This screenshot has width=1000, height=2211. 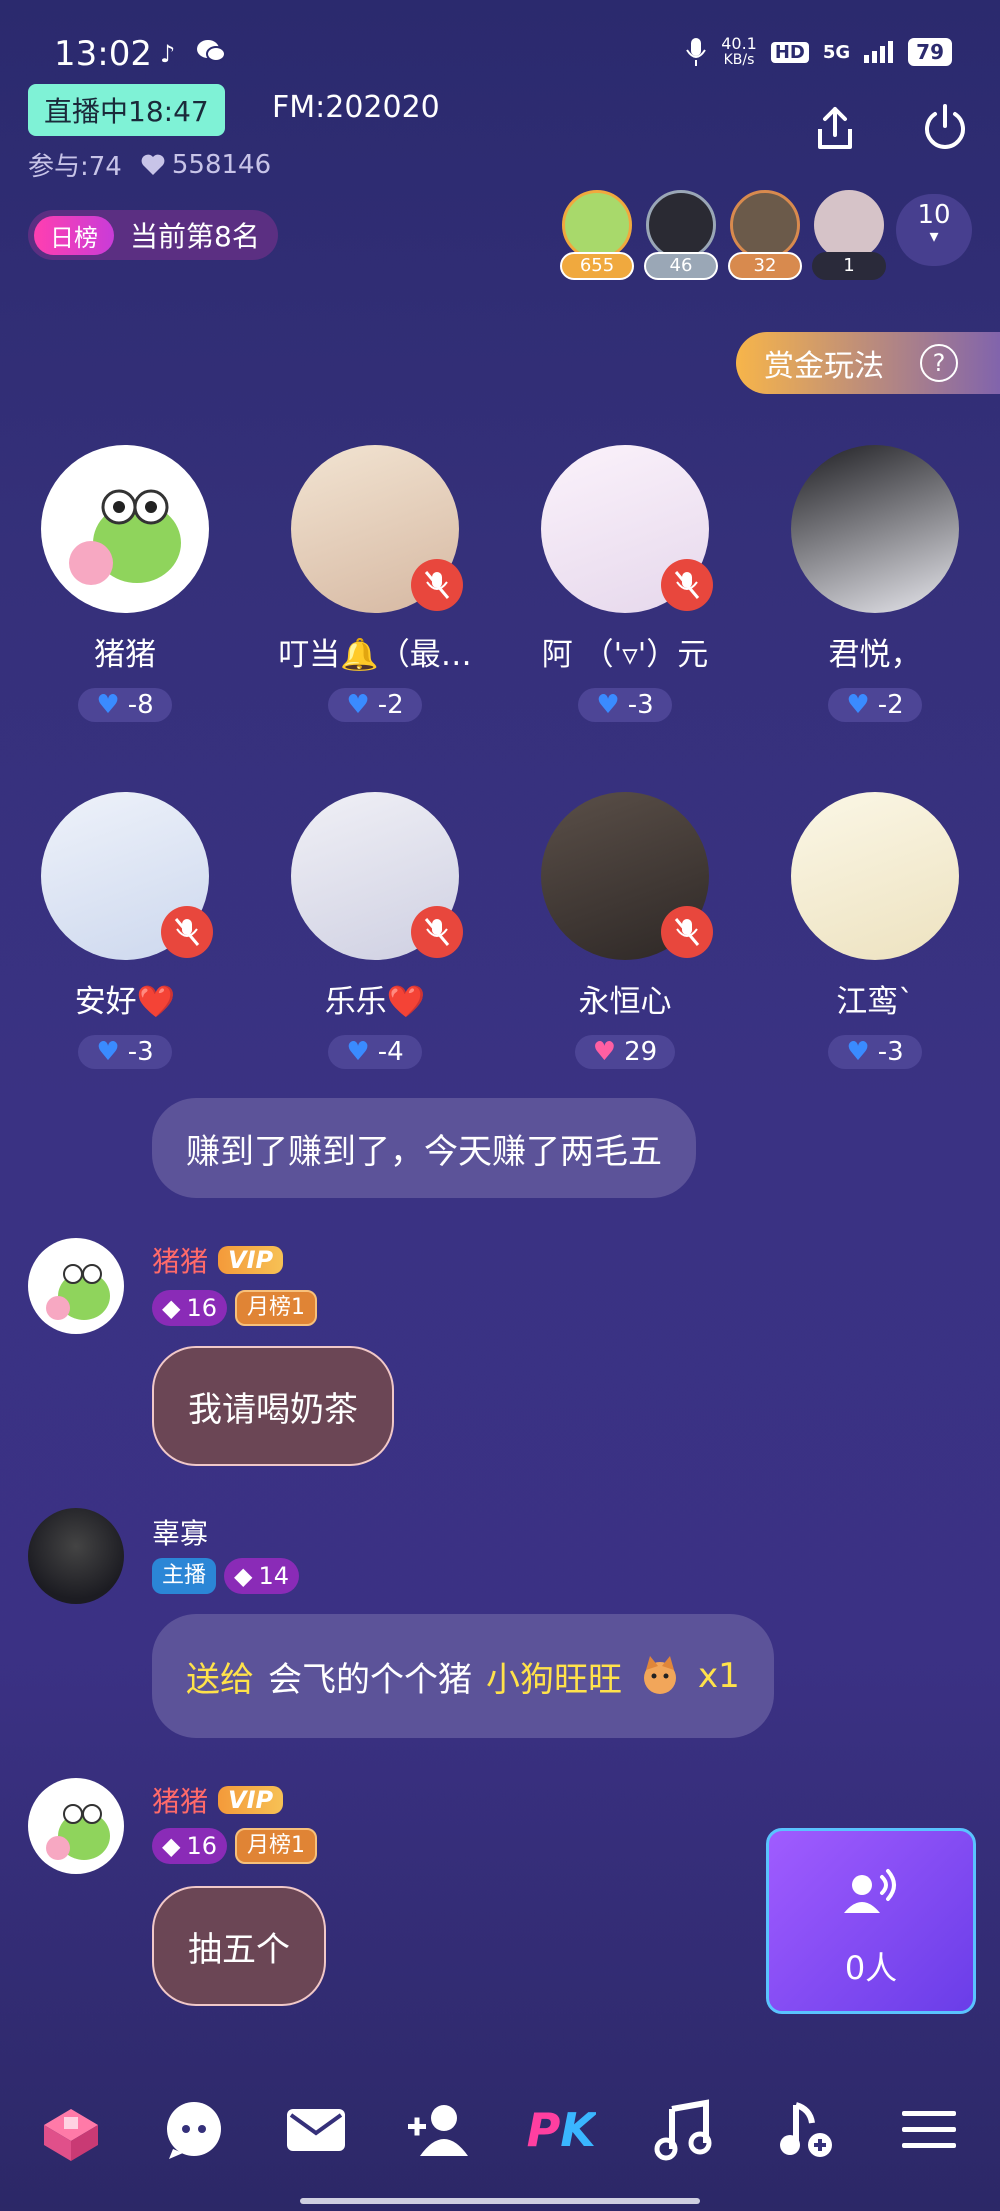 What do you see at coordinates (437, 585) in the screenshot?
I see `mic-muted-icon` at bounding box center [437, 585].